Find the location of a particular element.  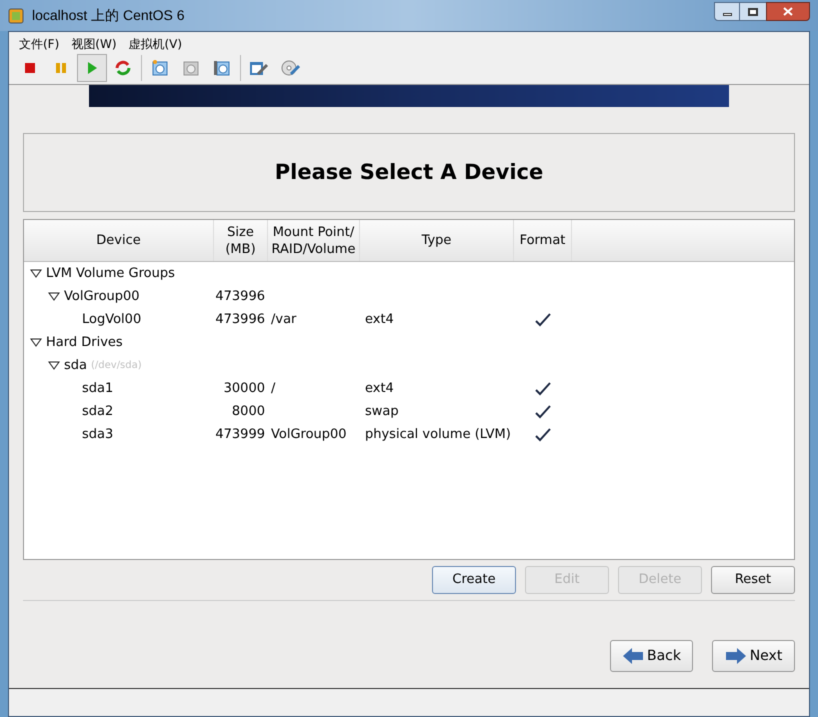

menu-item: 视图(W) is located at coordinates (93, 43).